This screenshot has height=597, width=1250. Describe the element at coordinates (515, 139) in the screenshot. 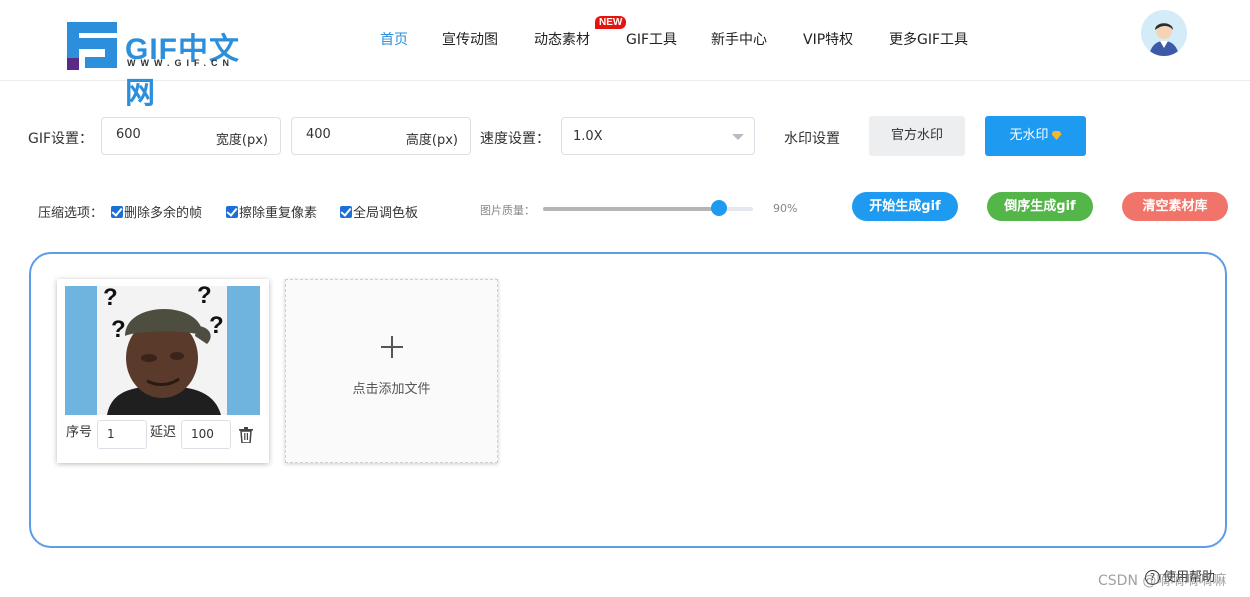

I see `speed-label: 速度设置：` at that location.